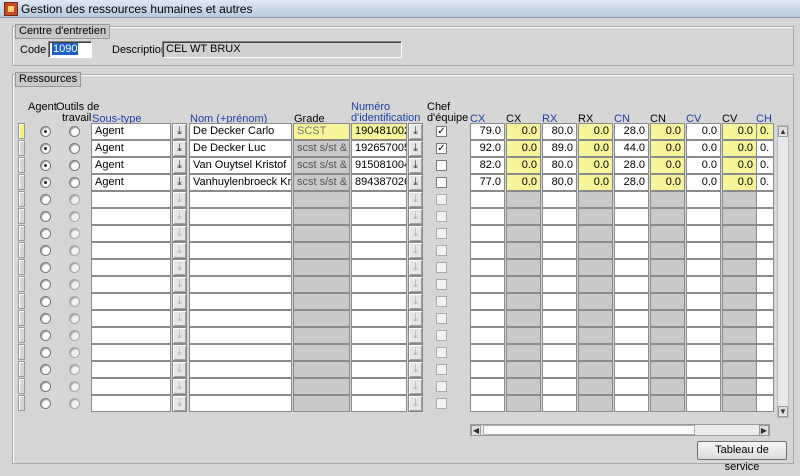  I want to click on description-field: CEL WT BRUX, so click(282, 49).